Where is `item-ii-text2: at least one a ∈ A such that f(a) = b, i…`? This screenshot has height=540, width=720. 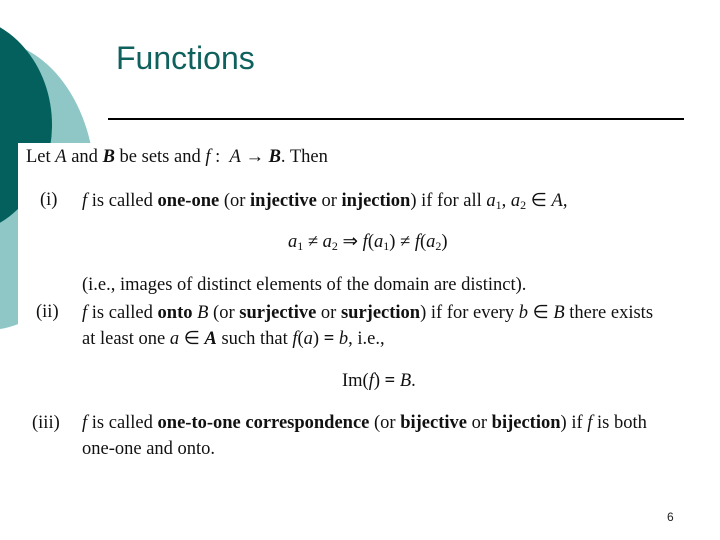
item-ii-text2: at least one a ∈ A such that f(a) = b, i… is located at coordinates (233, 339).